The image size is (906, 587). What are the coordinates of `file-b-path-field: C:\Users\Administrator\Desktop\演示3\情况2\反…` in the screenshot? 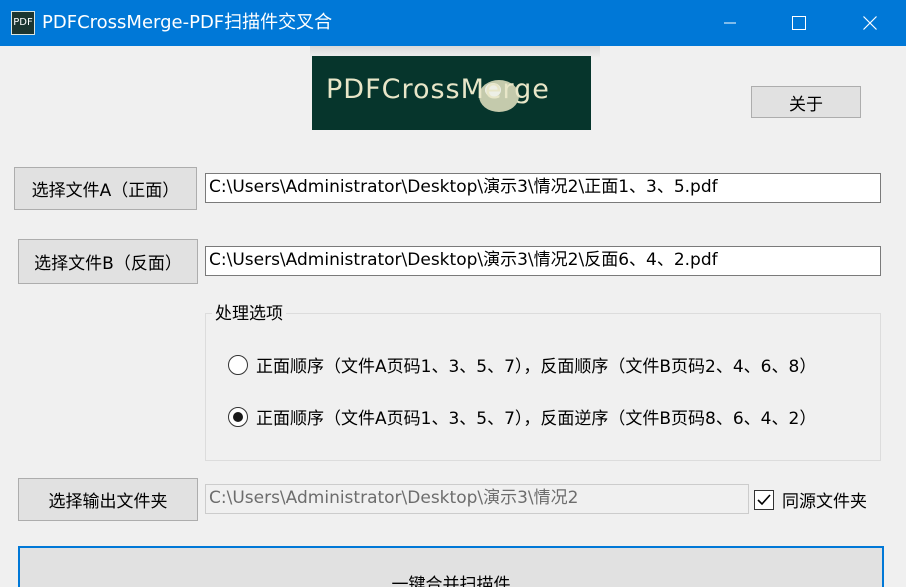 It's located at (543, 261).